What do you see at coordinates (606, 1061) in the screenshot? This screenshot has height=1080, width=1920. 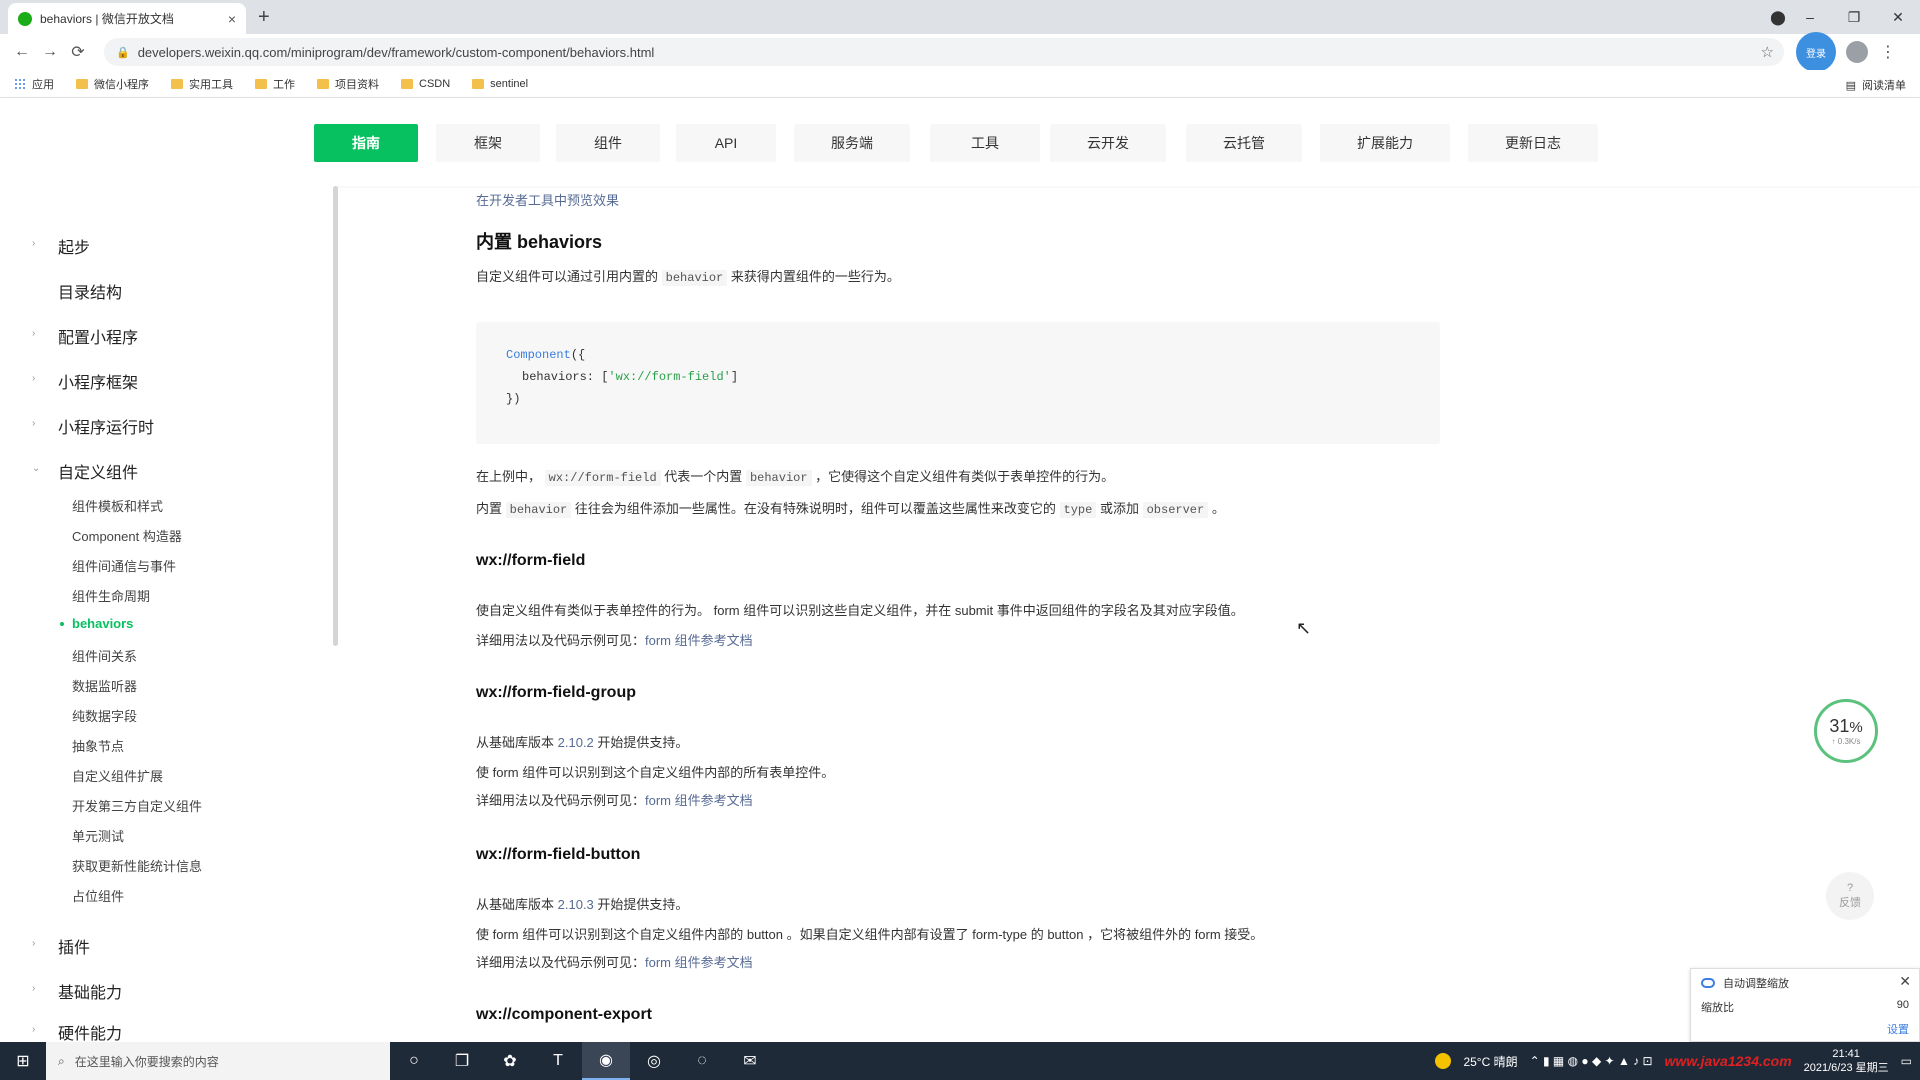 I see `chrome-icon: ◉` at bounding box center [606, 1061].